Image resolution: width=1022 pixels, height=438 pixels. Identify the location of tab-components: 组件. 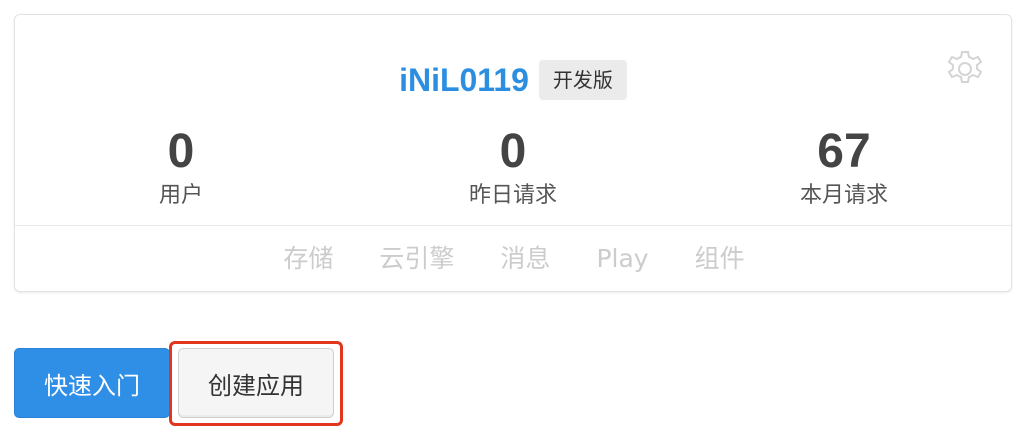
(720, 259).